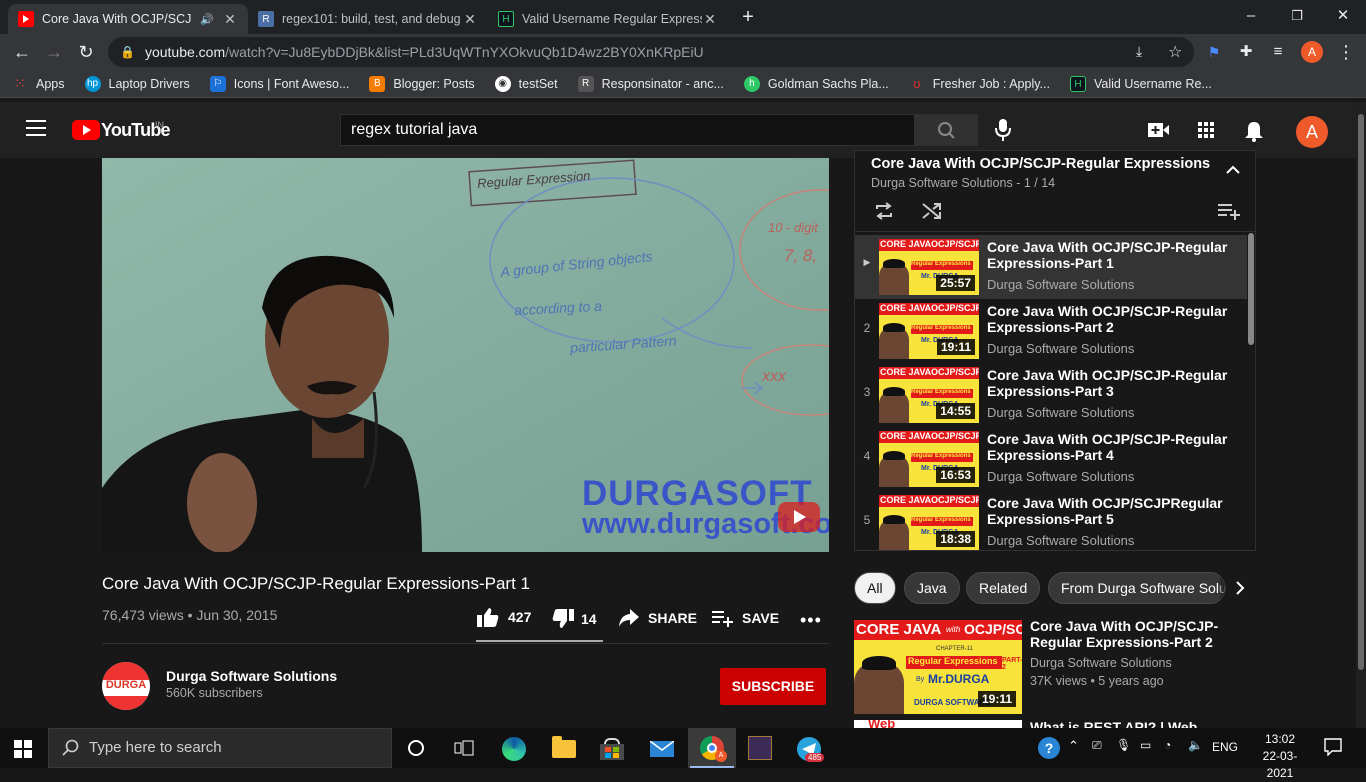 The image size is (1366, 782). What do you see at coordinates (128, 19) in the screenshot?
I see `browser-tab-active: Core Java With OCJP/SCJP-R 🔊 ✕` at bounding box center [128, 19].